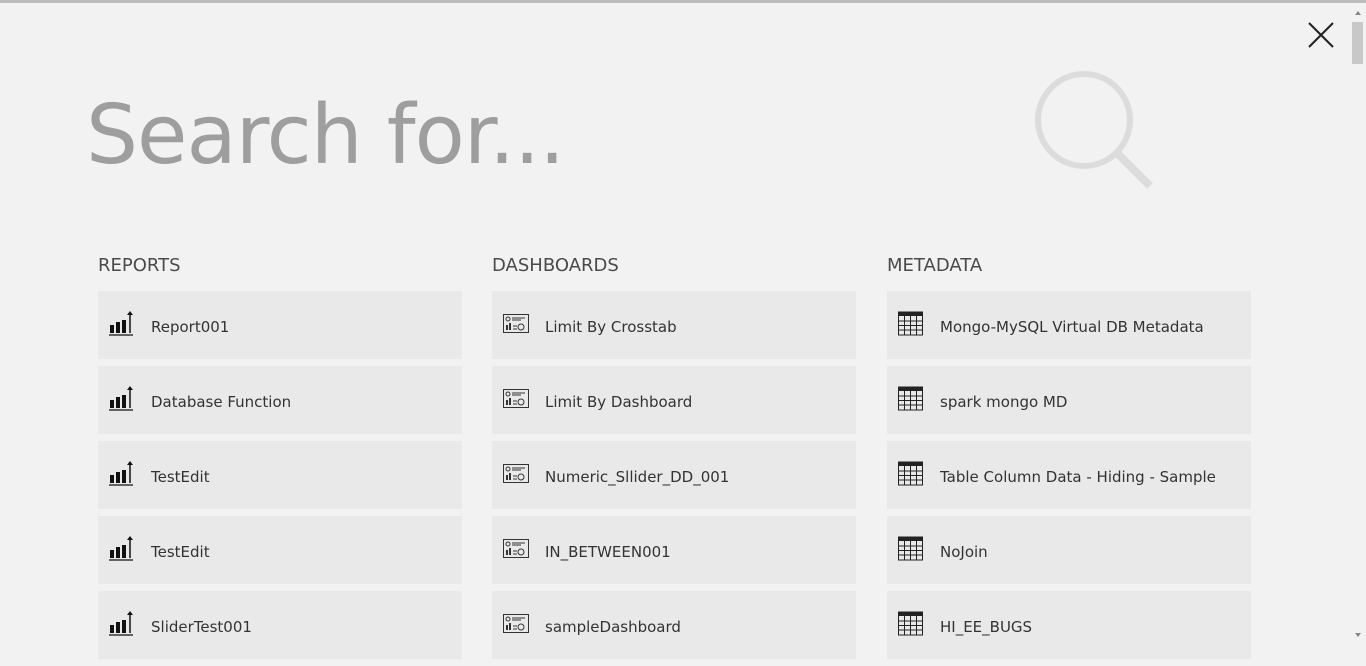  I want to click on dashboard-item: Limit By Dashboard, so click(674, 400).